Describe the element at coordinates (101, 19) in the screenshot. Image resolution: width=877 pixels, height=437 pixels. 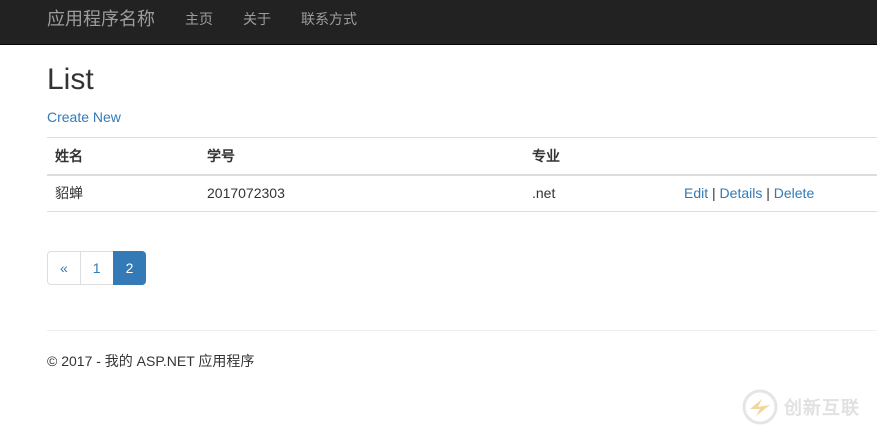
I see `brand-link: 应用程序名称` at that location.